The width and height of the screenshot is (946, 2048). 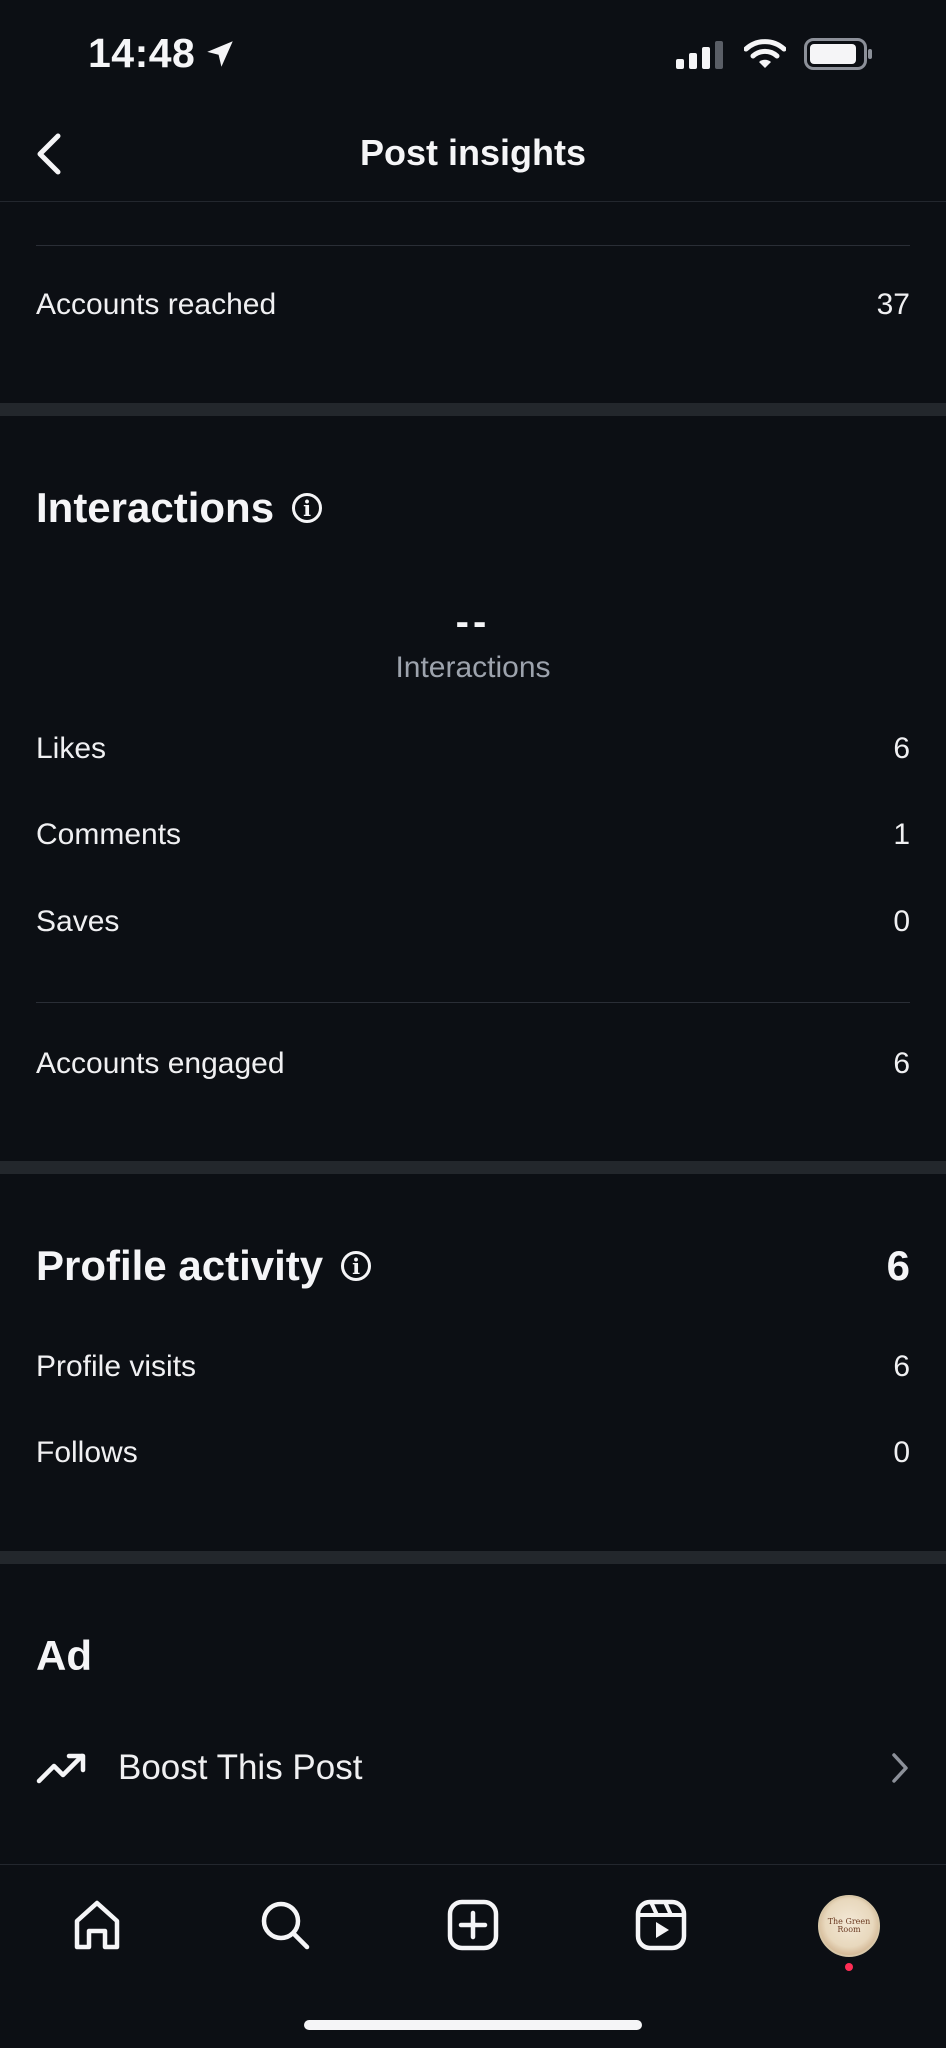 I want to click on tab-search, so click(x=285, y=1925).